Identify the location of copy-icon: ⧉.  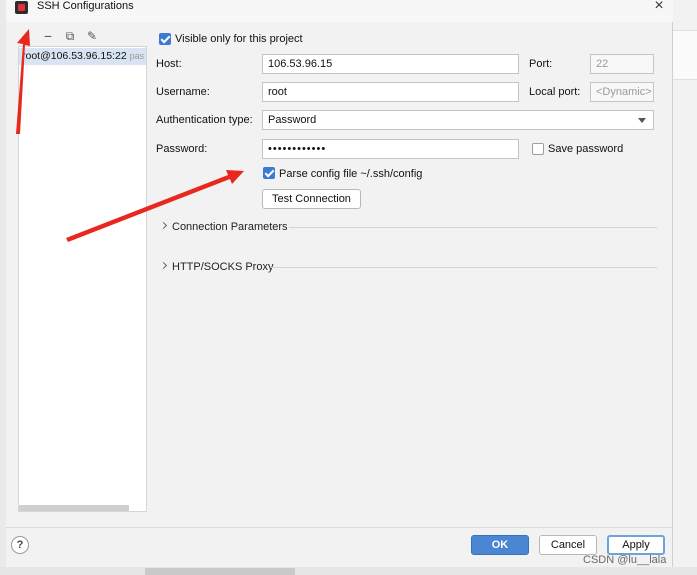
(70, 36).